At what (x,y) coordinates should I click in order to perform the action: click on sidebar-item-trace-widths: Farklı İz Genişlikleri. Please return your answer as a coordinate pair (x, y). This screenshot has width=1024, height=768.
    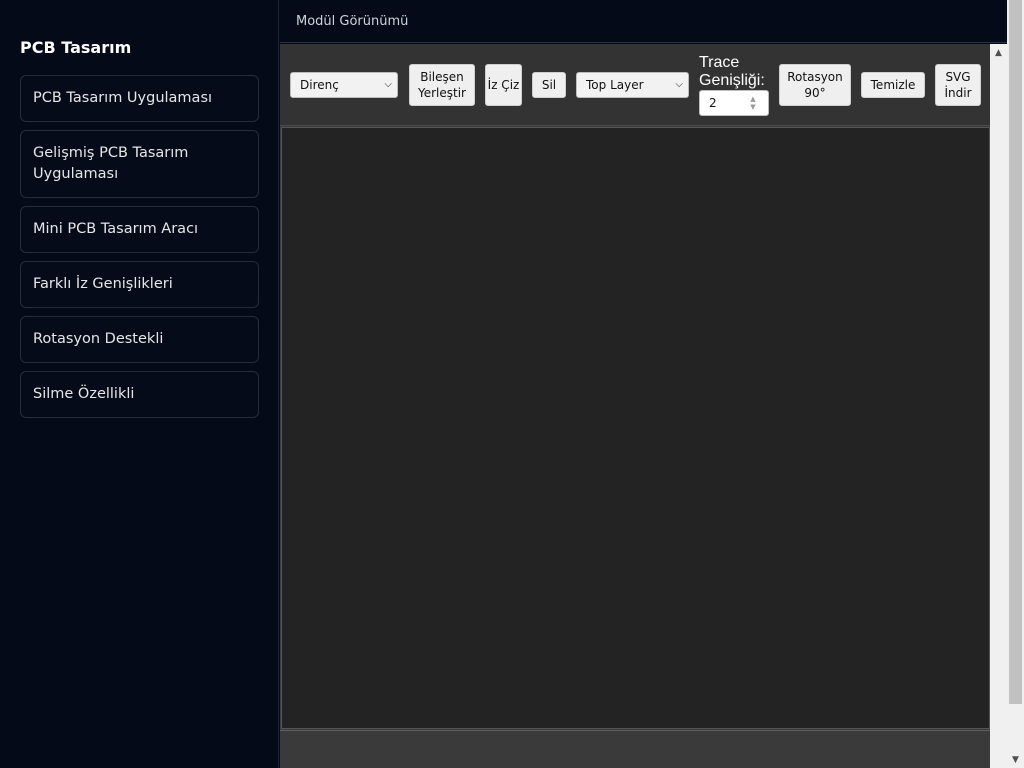
    Looking at the image, I should click on (139, 284).